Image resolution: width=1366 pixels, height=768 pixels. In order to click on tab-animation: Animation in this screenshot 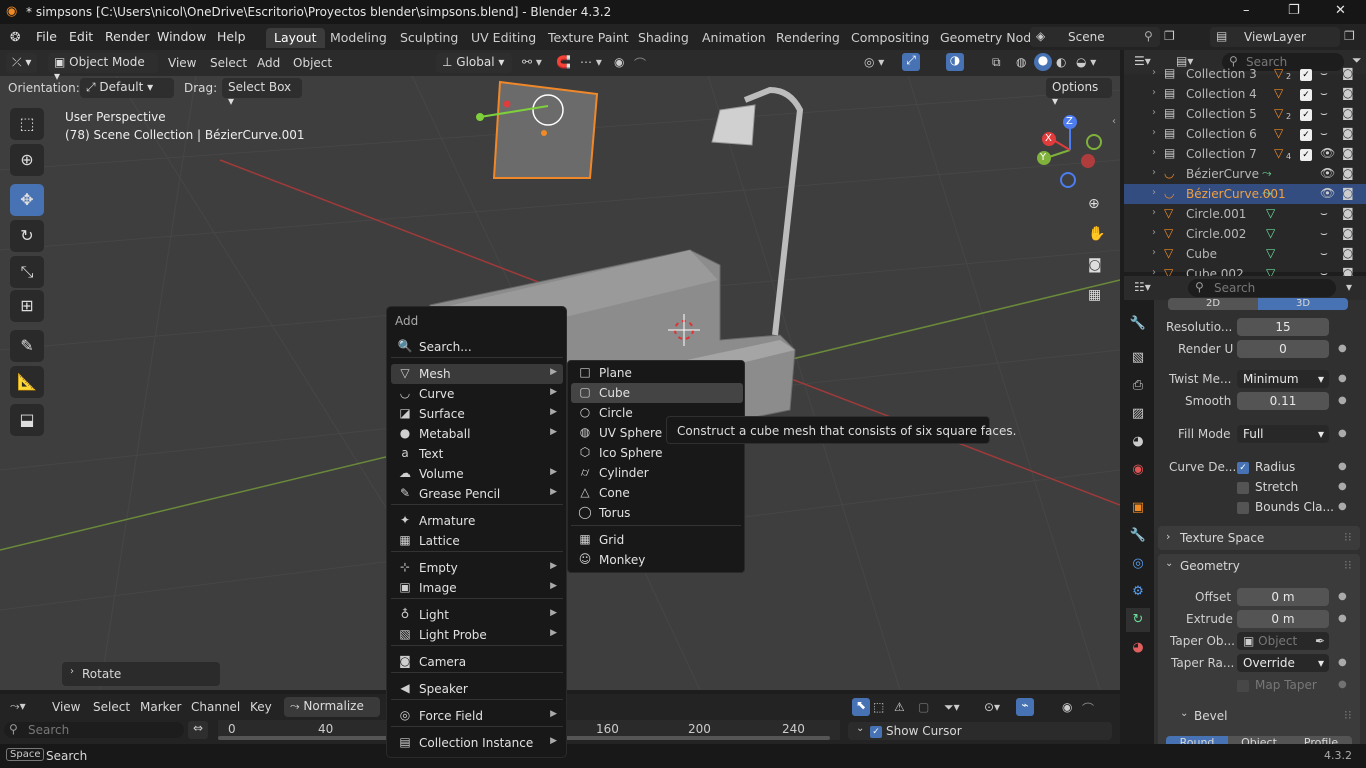, I will do `click(734, 38)`.